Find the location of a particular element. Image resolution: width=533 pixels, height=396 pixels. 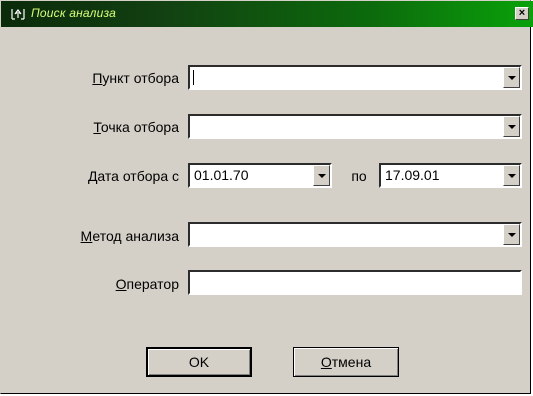

sampling-spot-combo is located at coordinates (355, 126).